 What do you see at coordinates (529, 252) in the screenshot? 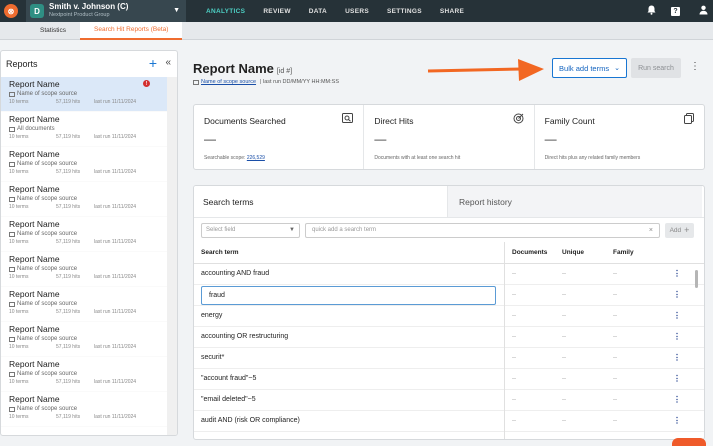
I see `col-documents: Documents` at bounding box center [529, 252].